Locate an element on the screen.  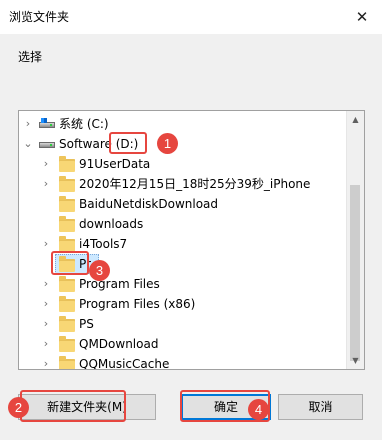
annotation-badge-4: 4 is located at coordinates (258, 409).